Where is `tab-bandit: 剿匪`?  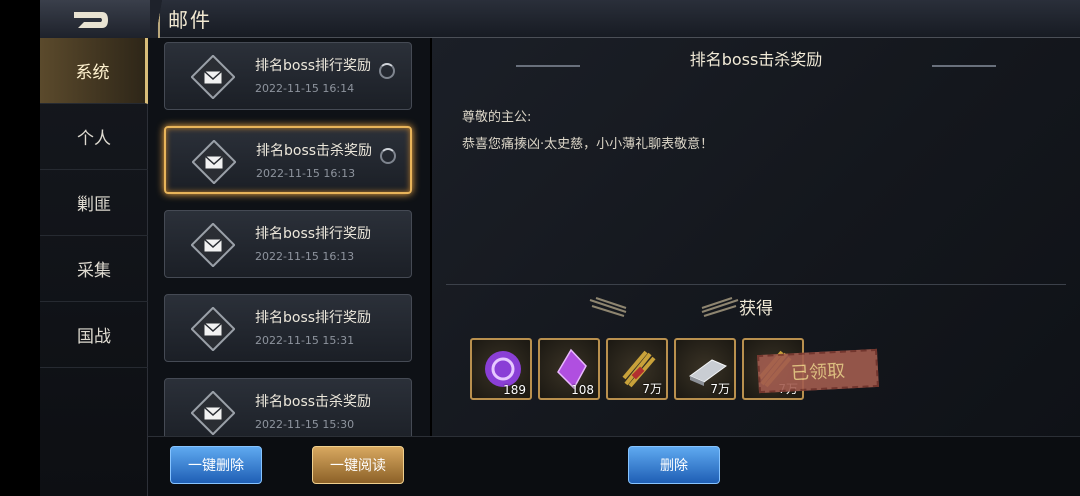 tab-bandit: 剿匪 is located at coordinates (94, 203).